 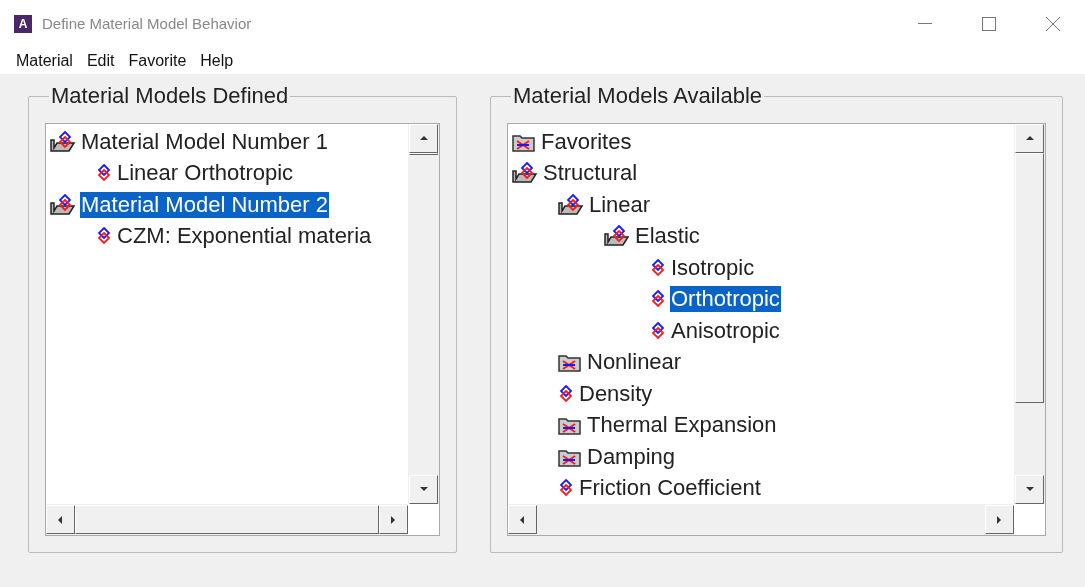 What do you see at coordinates (1053, 24) in the screenshot?
I see `close-icon` at bounding box center [1053, 24].